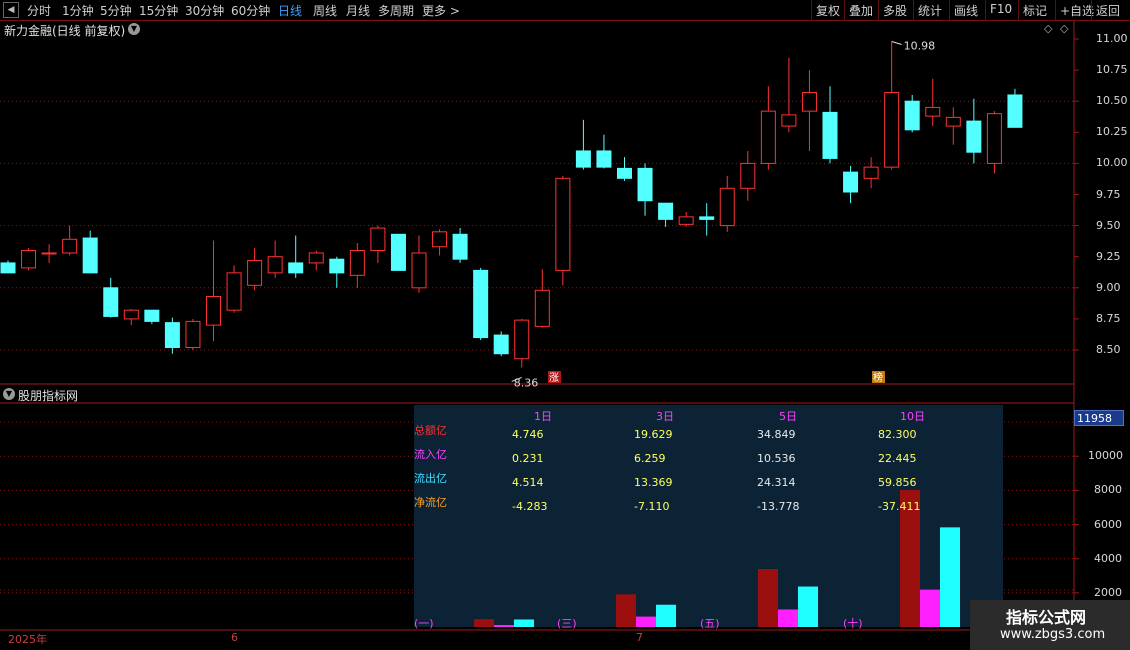  I want to click on sub-tick-label: 10000, so click(1105, 456).